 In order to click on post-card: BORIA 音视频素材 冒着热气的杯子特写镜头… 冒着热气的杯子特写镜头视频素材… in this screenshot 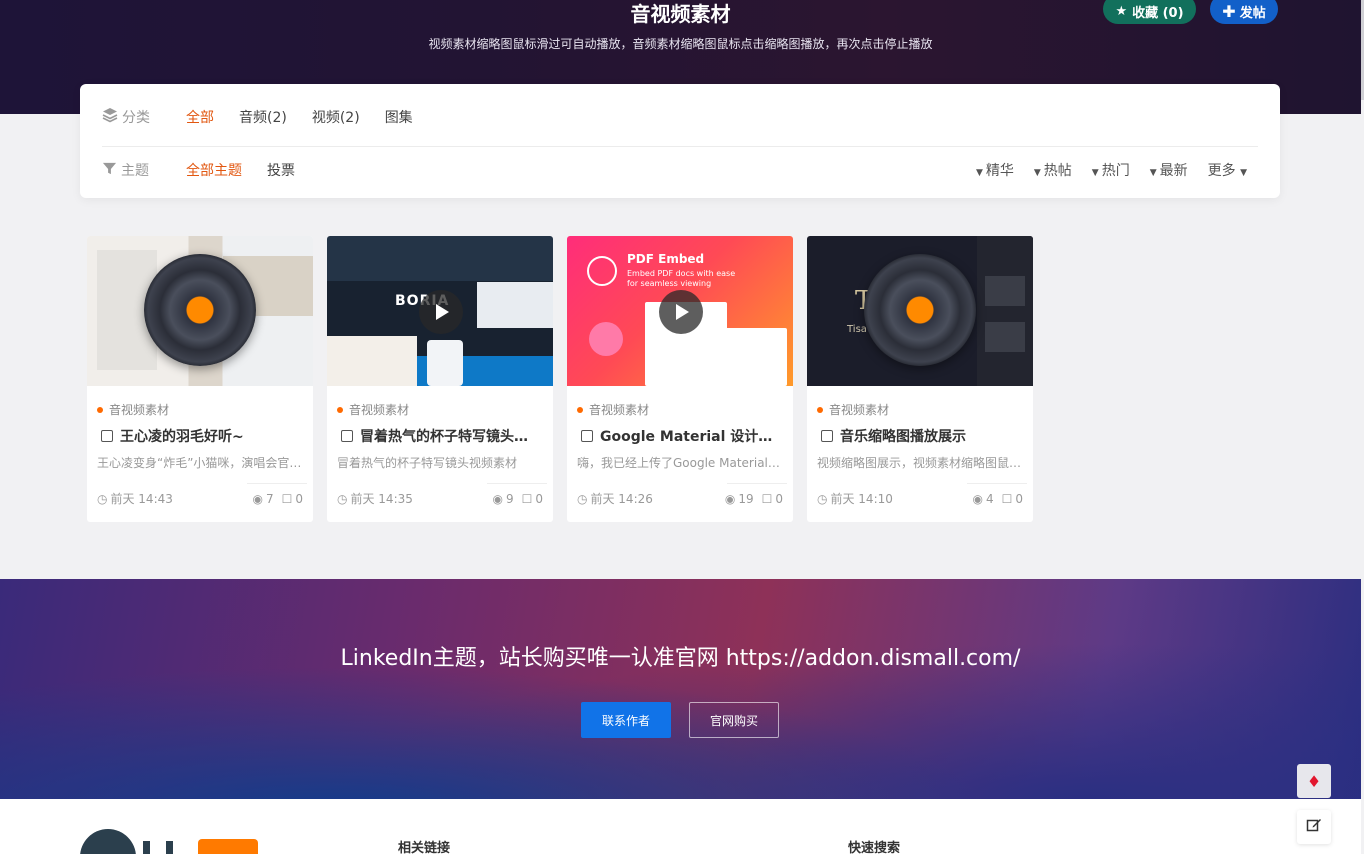, I will do `click(440, 379)`.